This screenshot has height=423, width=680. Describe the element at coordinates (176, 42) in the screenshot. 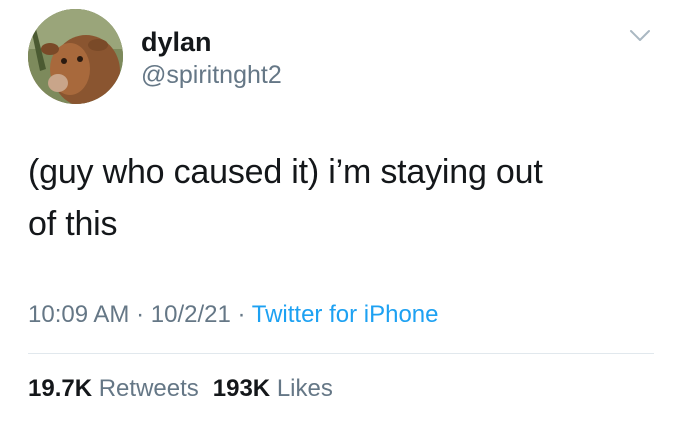

I see `display-name: dylan` at that location.